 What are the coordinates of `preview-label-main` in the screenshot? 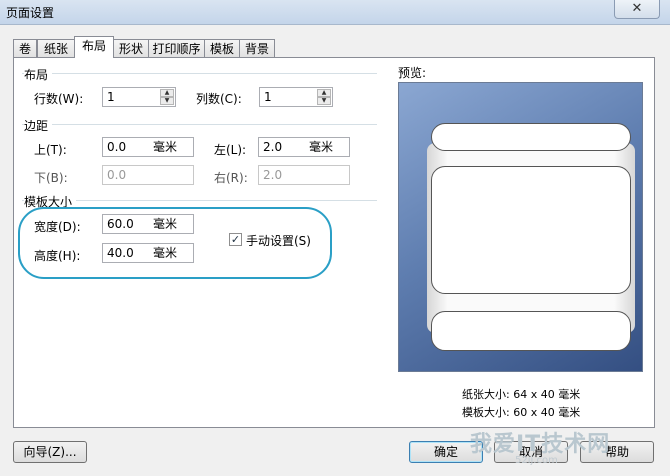 It's located at (531, 230).